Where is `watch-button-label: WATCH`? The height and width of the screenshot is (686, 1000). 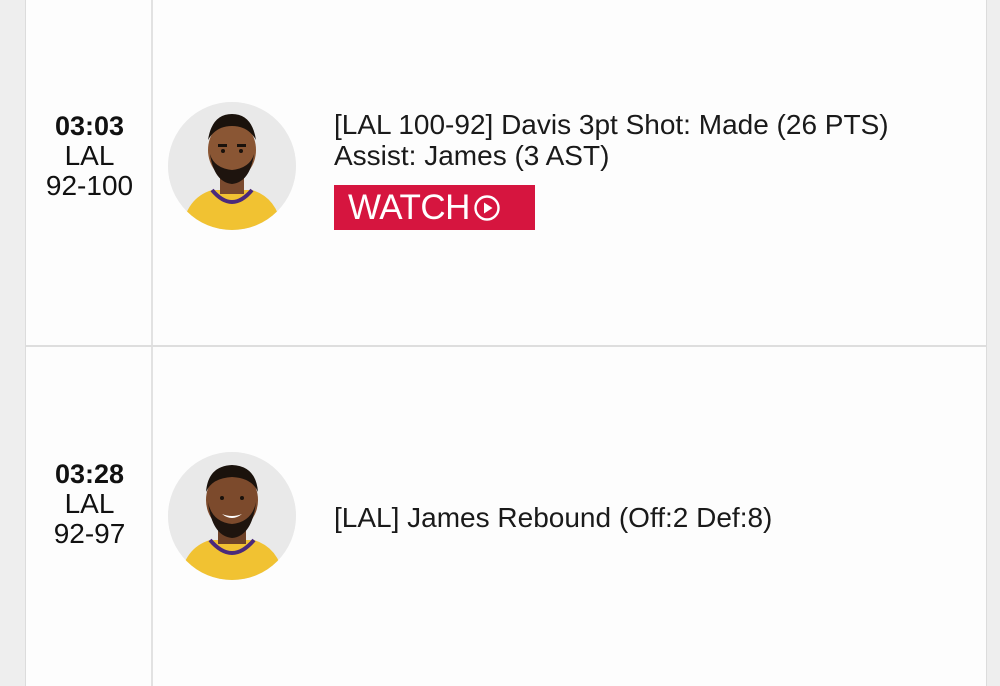 watch-button-label: WATCH is located at coordinates (409, 207).